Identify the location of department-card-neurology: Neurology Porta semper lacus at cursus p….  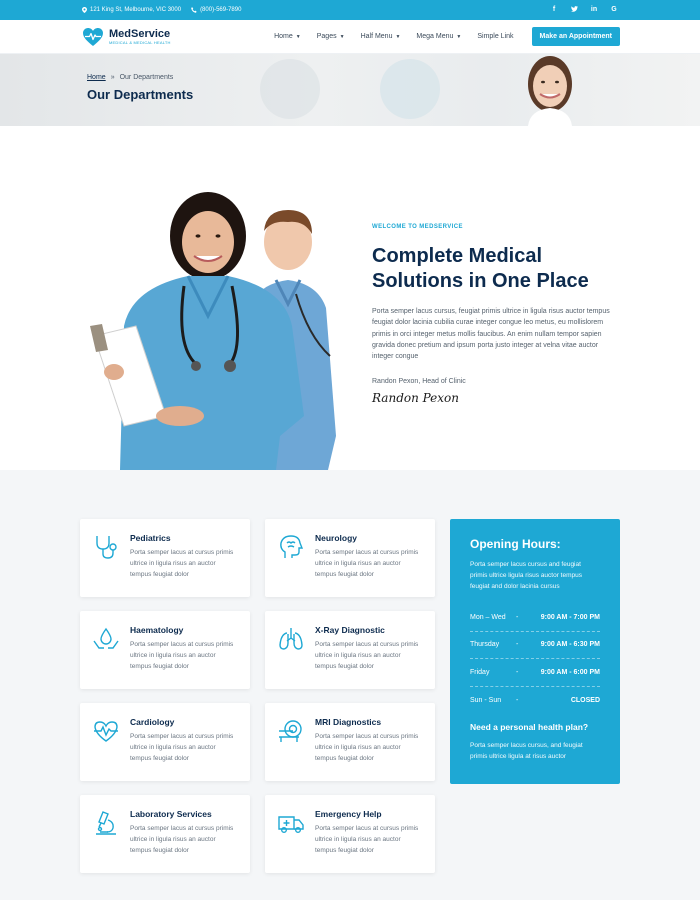
(350, 558).